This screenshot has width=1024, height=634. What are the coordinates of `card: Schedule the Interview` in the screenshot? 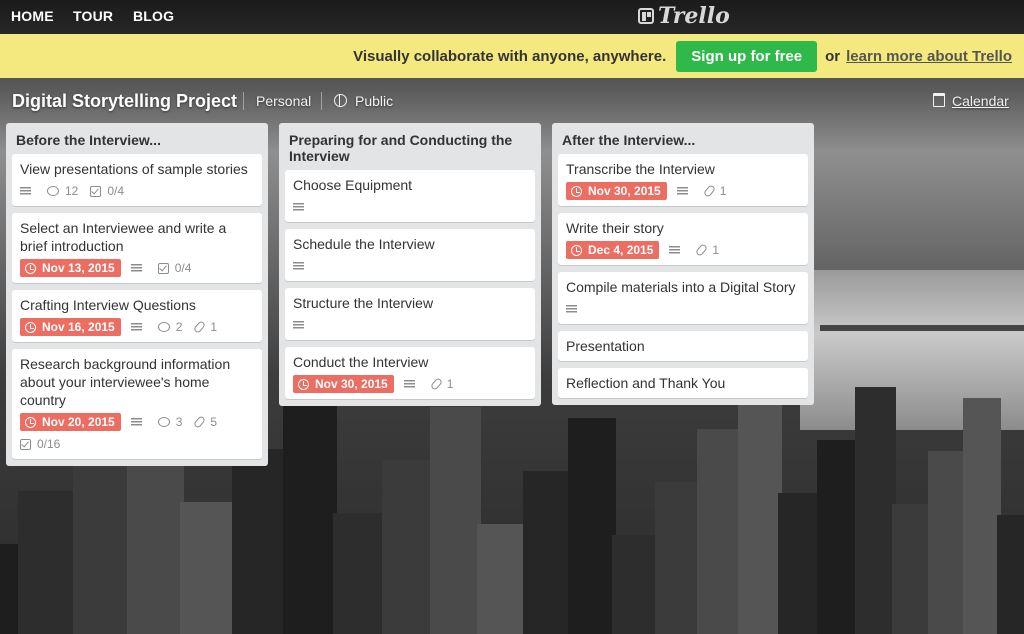 It's located at (410, 255).